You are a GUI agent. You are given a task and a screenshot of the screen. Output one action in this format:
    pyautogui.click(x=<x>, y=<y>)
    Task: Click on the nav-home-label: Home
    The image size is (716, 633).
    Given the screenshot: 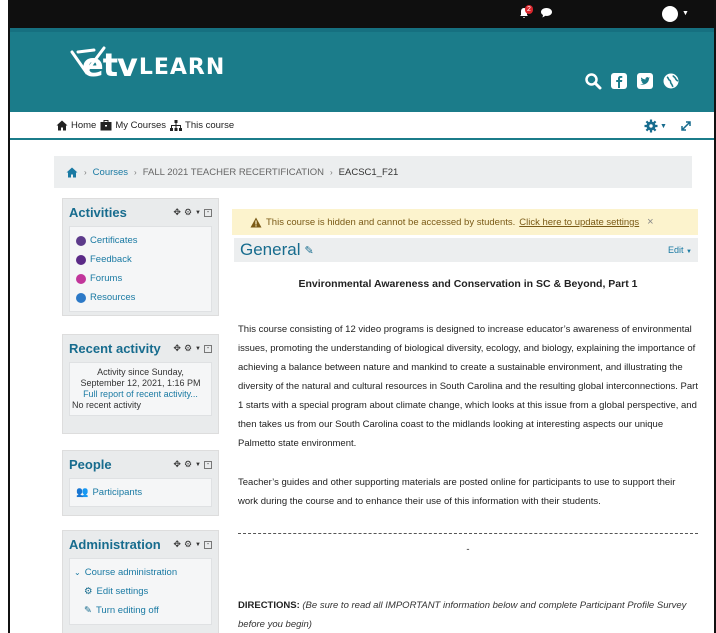 What is the action you would take?
    pyautogui.click(x=84, y=125)
    